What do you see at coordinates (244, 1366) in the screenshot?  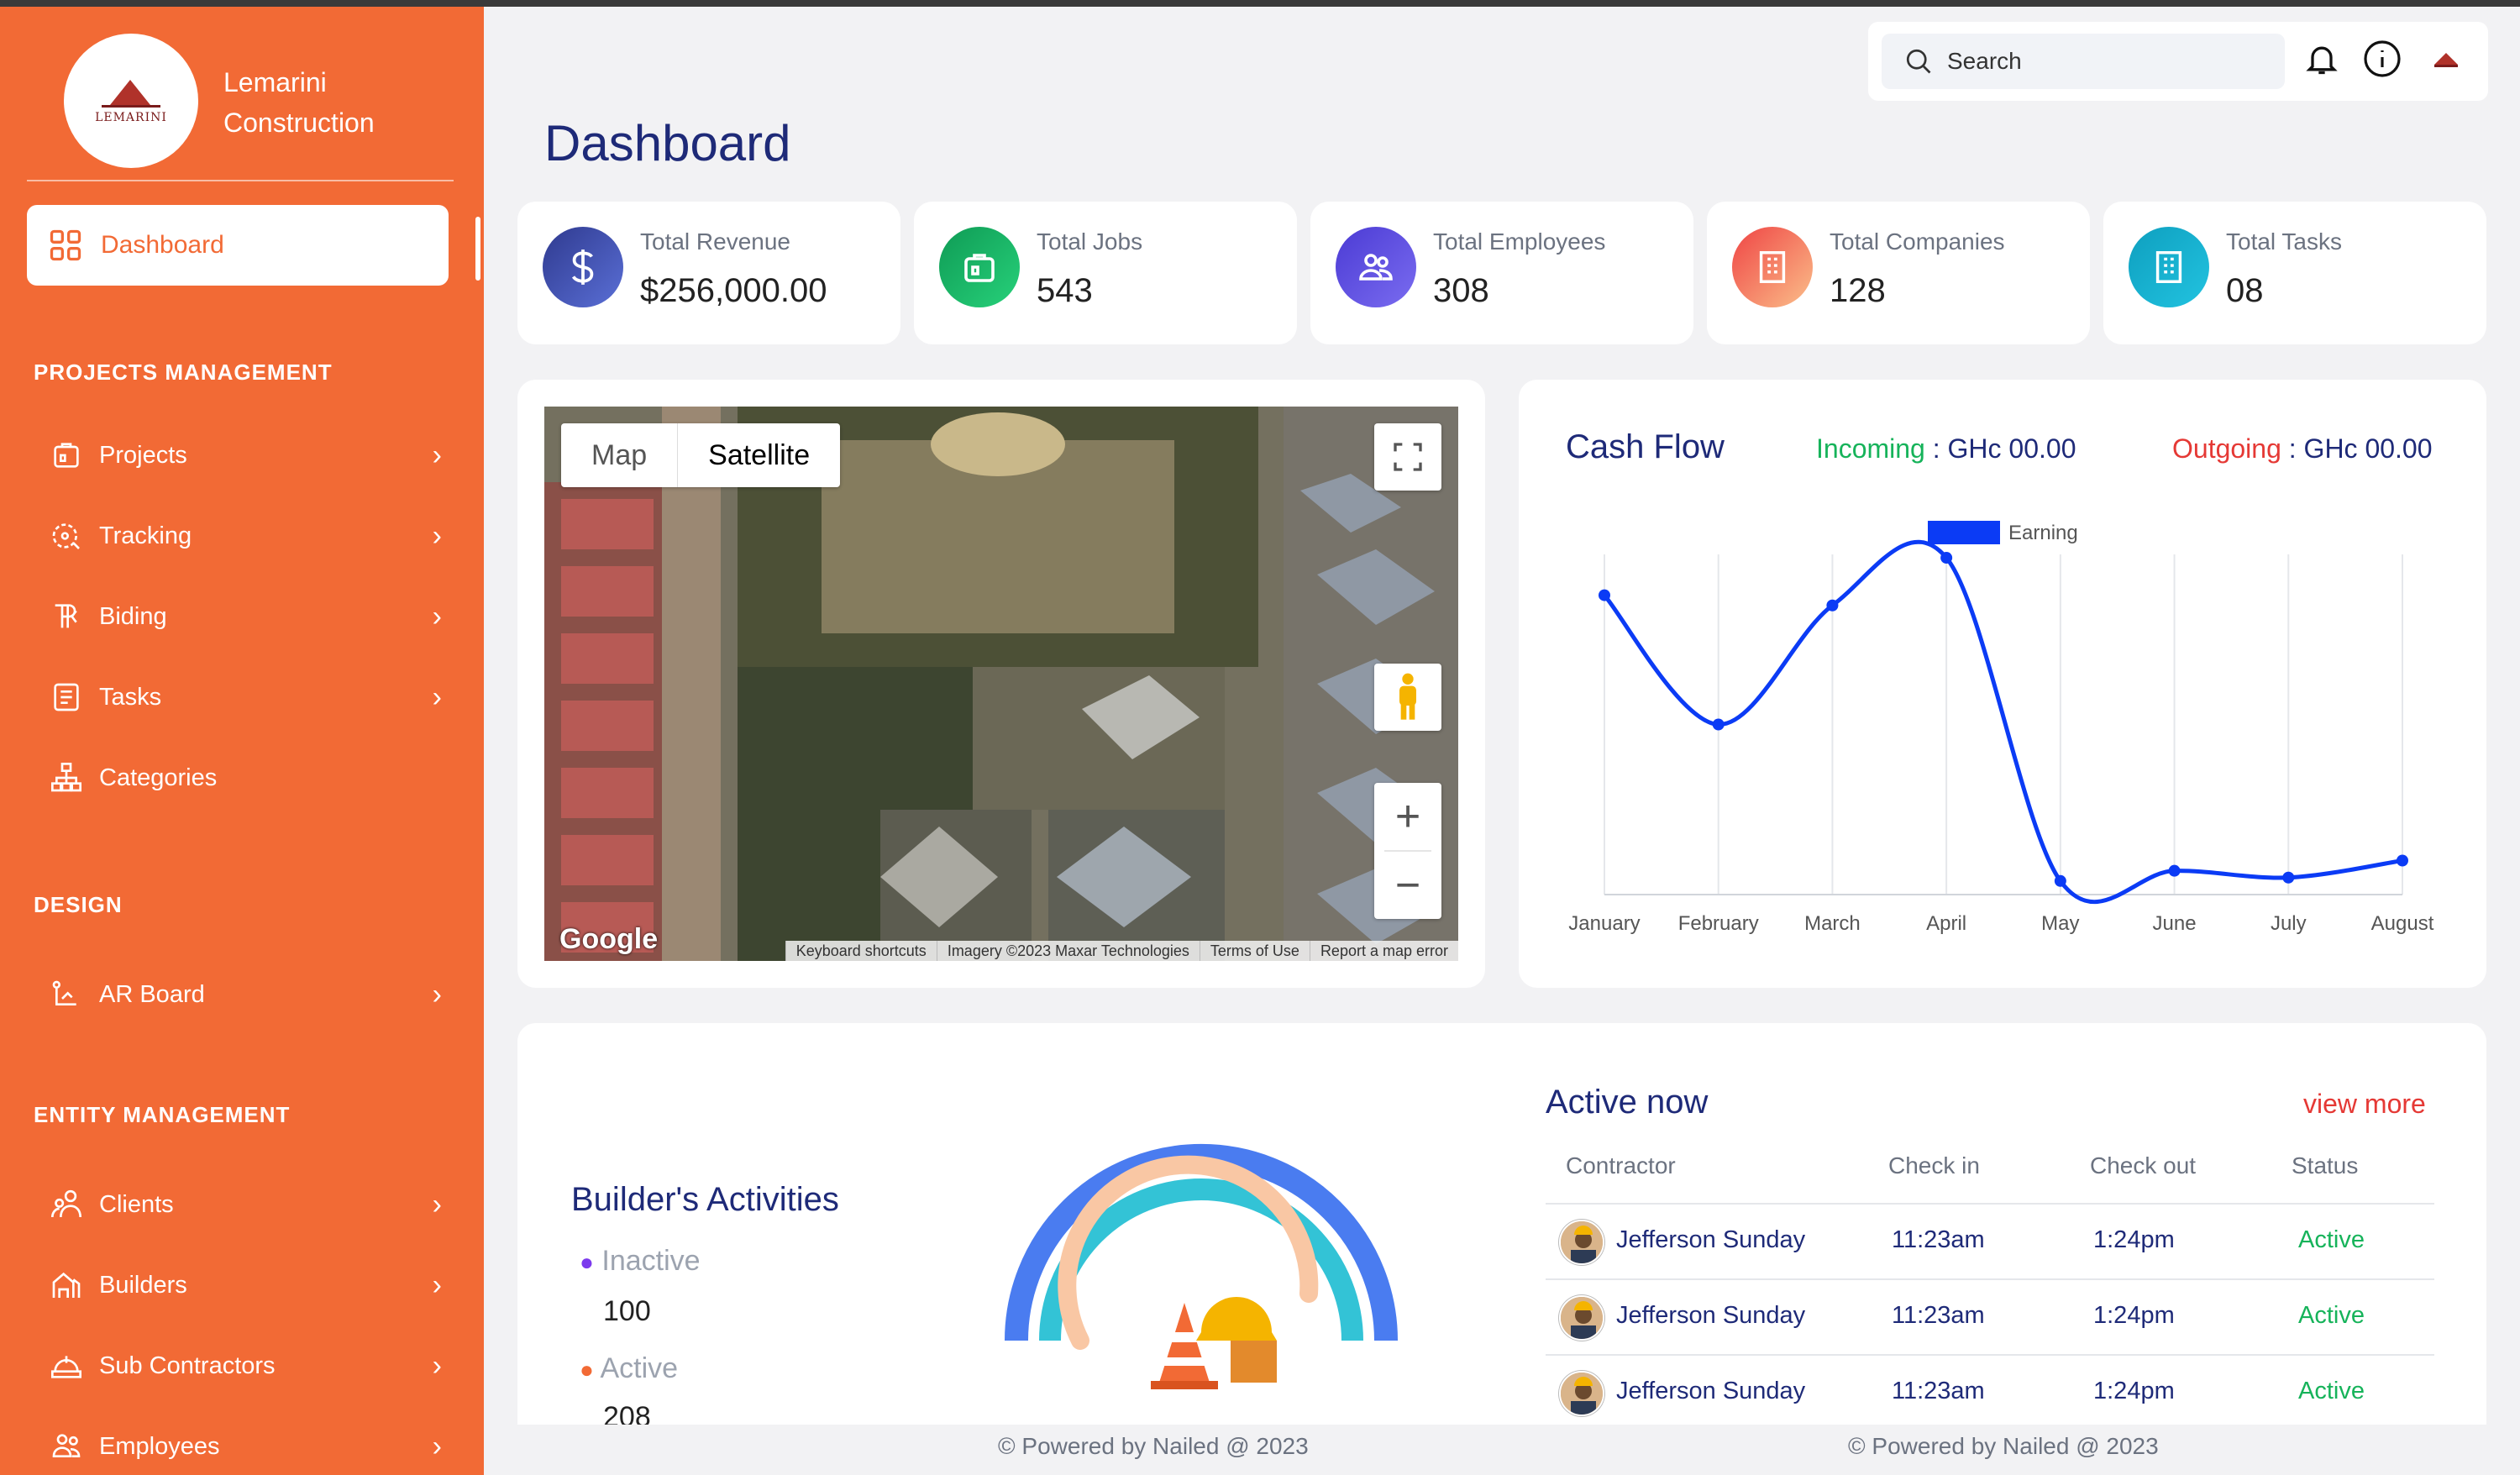 I see `sidebar-item-sub-contractors: Sub Contractors ›` at bounding box center [244, 1366].